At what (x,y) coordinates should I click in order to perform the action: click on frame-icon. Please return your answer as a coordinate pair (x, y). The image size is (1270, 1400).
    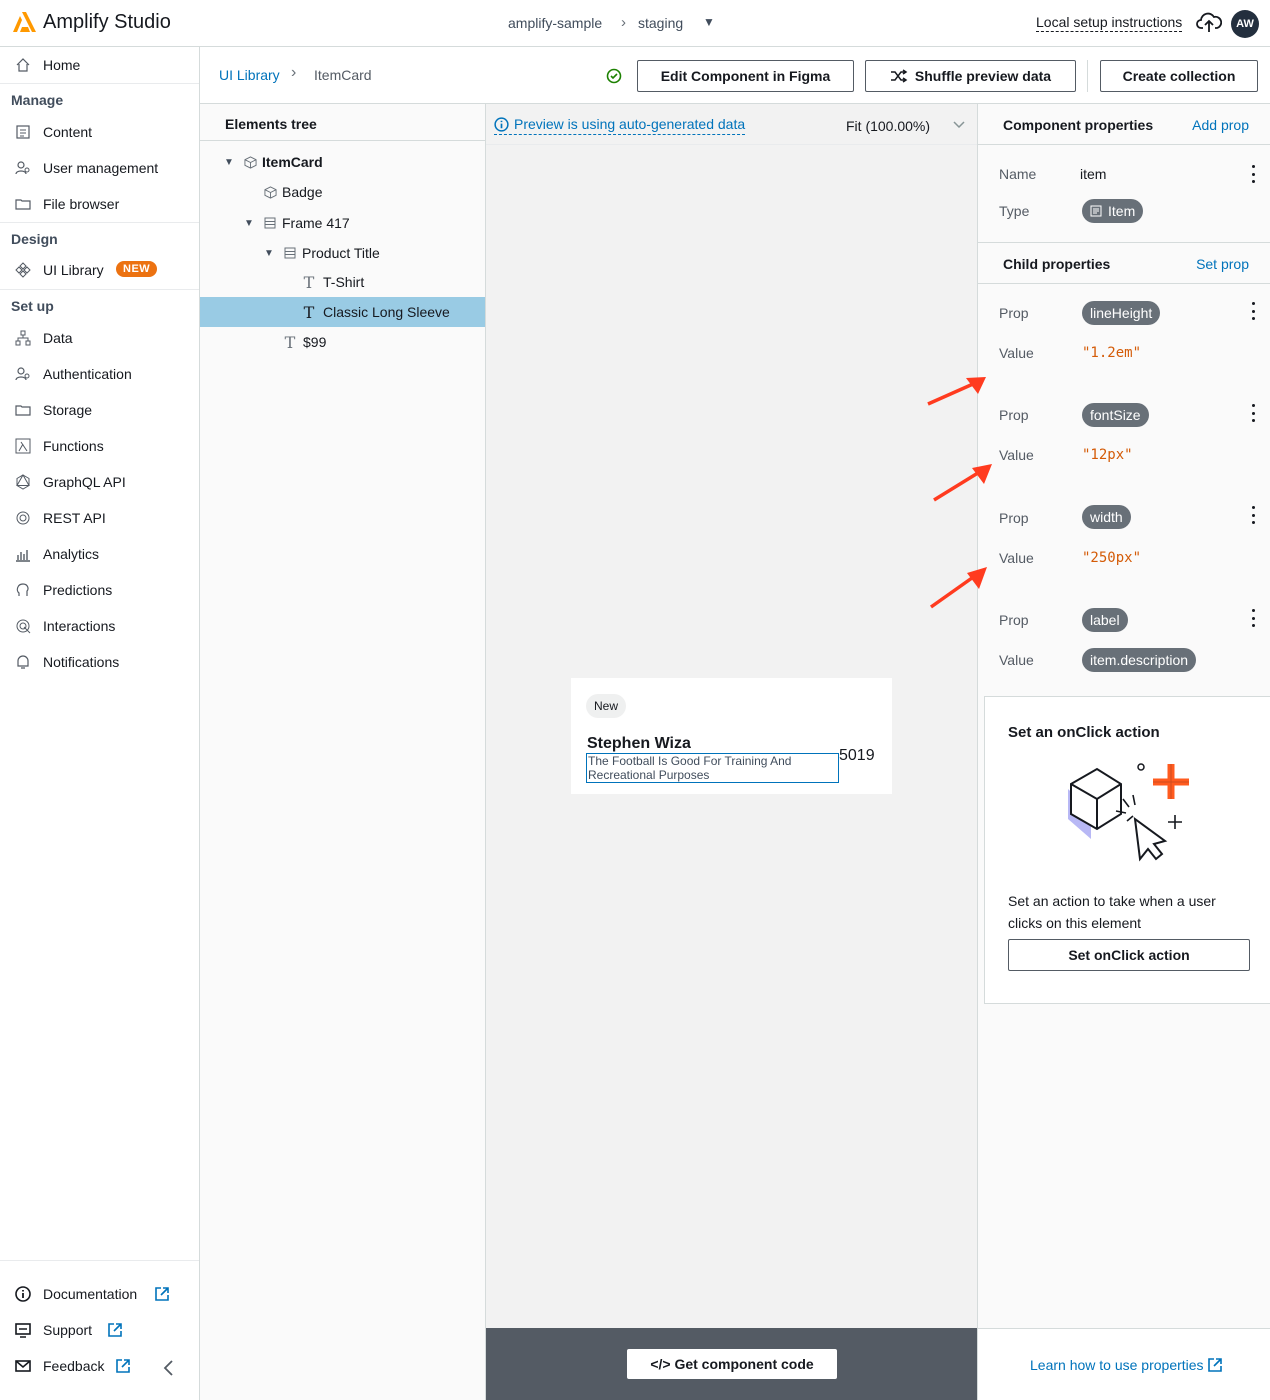
    Looking at the image, I should click on (290, 253).